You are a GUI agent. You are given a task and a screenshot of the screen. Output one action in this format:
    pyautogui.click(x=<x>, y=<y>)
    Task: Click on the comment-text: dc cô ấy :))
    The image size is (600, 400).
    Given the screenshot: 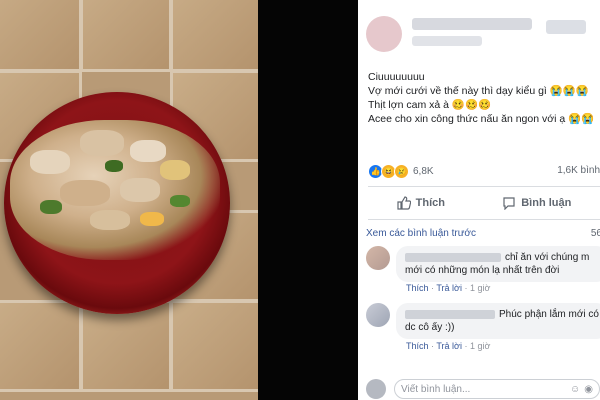 What is the action you would take?
    pyautogui.click(x=430, y=327)
    